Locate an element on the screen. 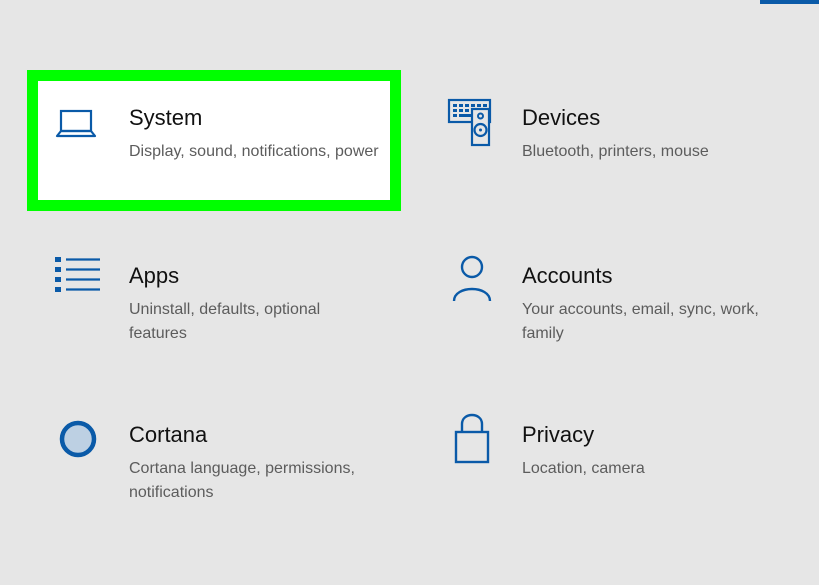 Image resolution: width=819 pixels, height=585 pixels. top-accent-bar is located at coordinates (789, 2).